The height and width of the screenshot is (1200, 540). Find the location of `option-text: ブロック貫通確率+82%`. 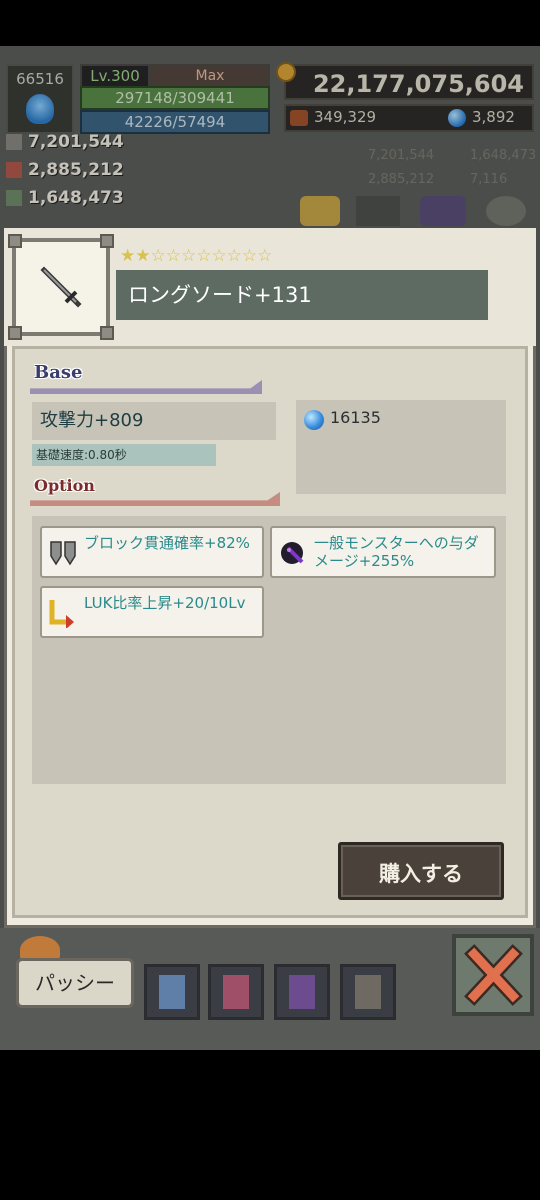

option-text: ブロック貫通確率+82% is located at coordinates (167, 543).